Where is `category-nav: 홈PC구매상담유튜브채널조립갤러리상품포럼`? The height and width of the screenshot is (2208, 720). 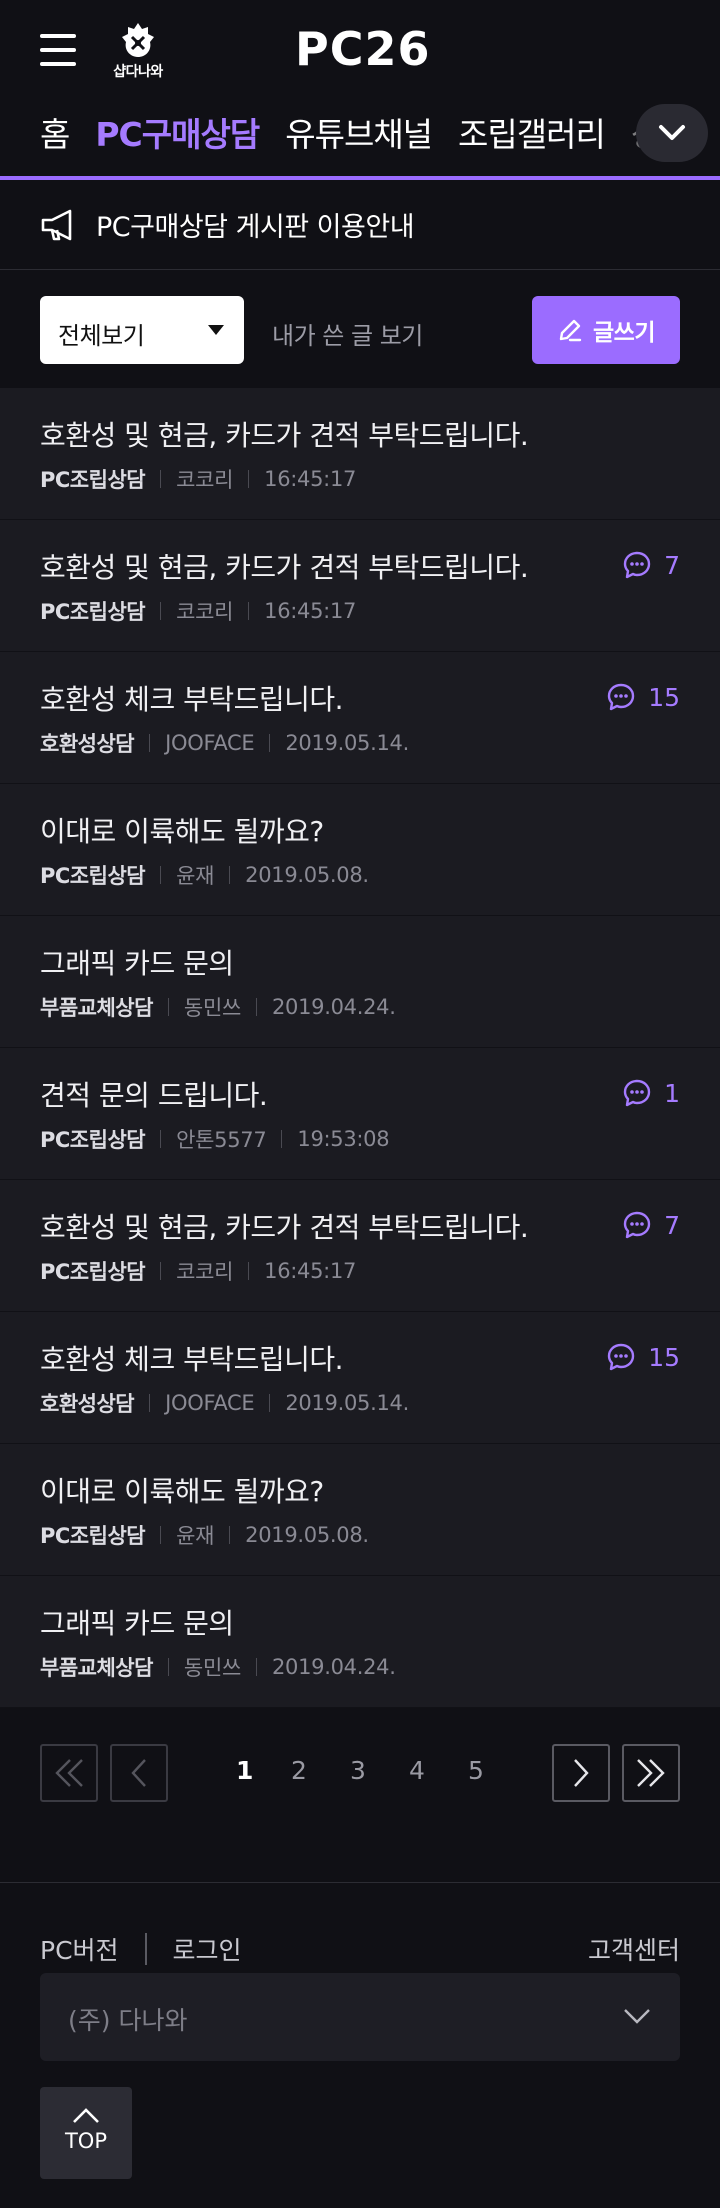
category-nav: 홈PC구매상담유튜브채널조립갤러리상품포럼 is located at coordinates (360, 140).